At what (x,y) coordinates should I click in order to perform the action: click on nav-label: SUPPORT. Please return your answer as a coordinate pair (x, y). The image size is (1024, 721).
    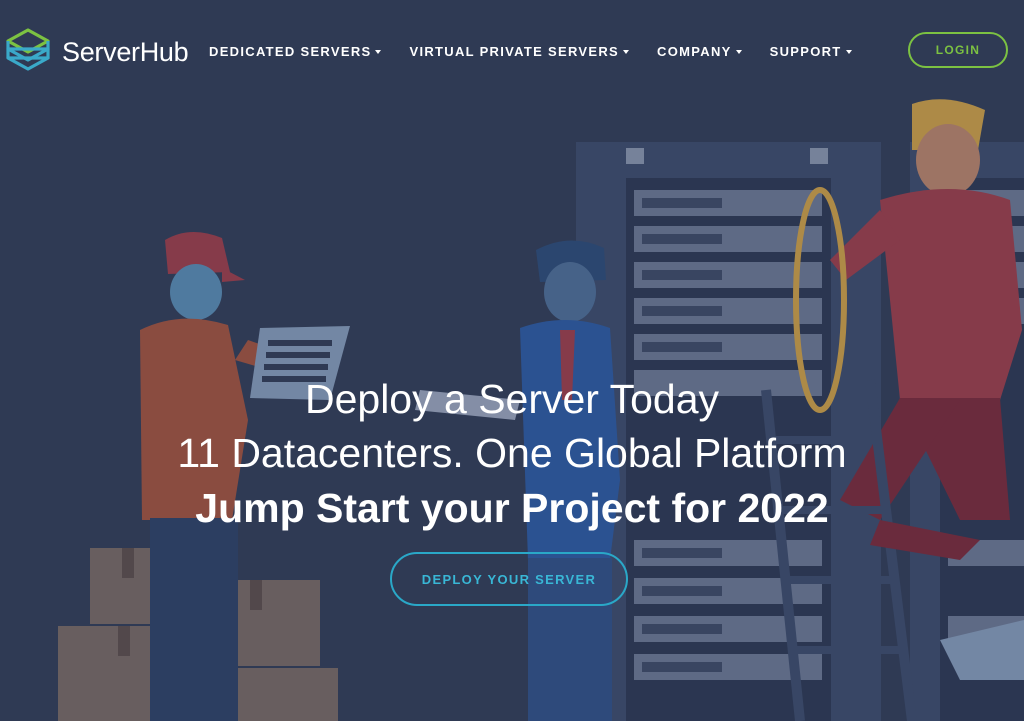
    Looking at the image, I should click on (805, 51).